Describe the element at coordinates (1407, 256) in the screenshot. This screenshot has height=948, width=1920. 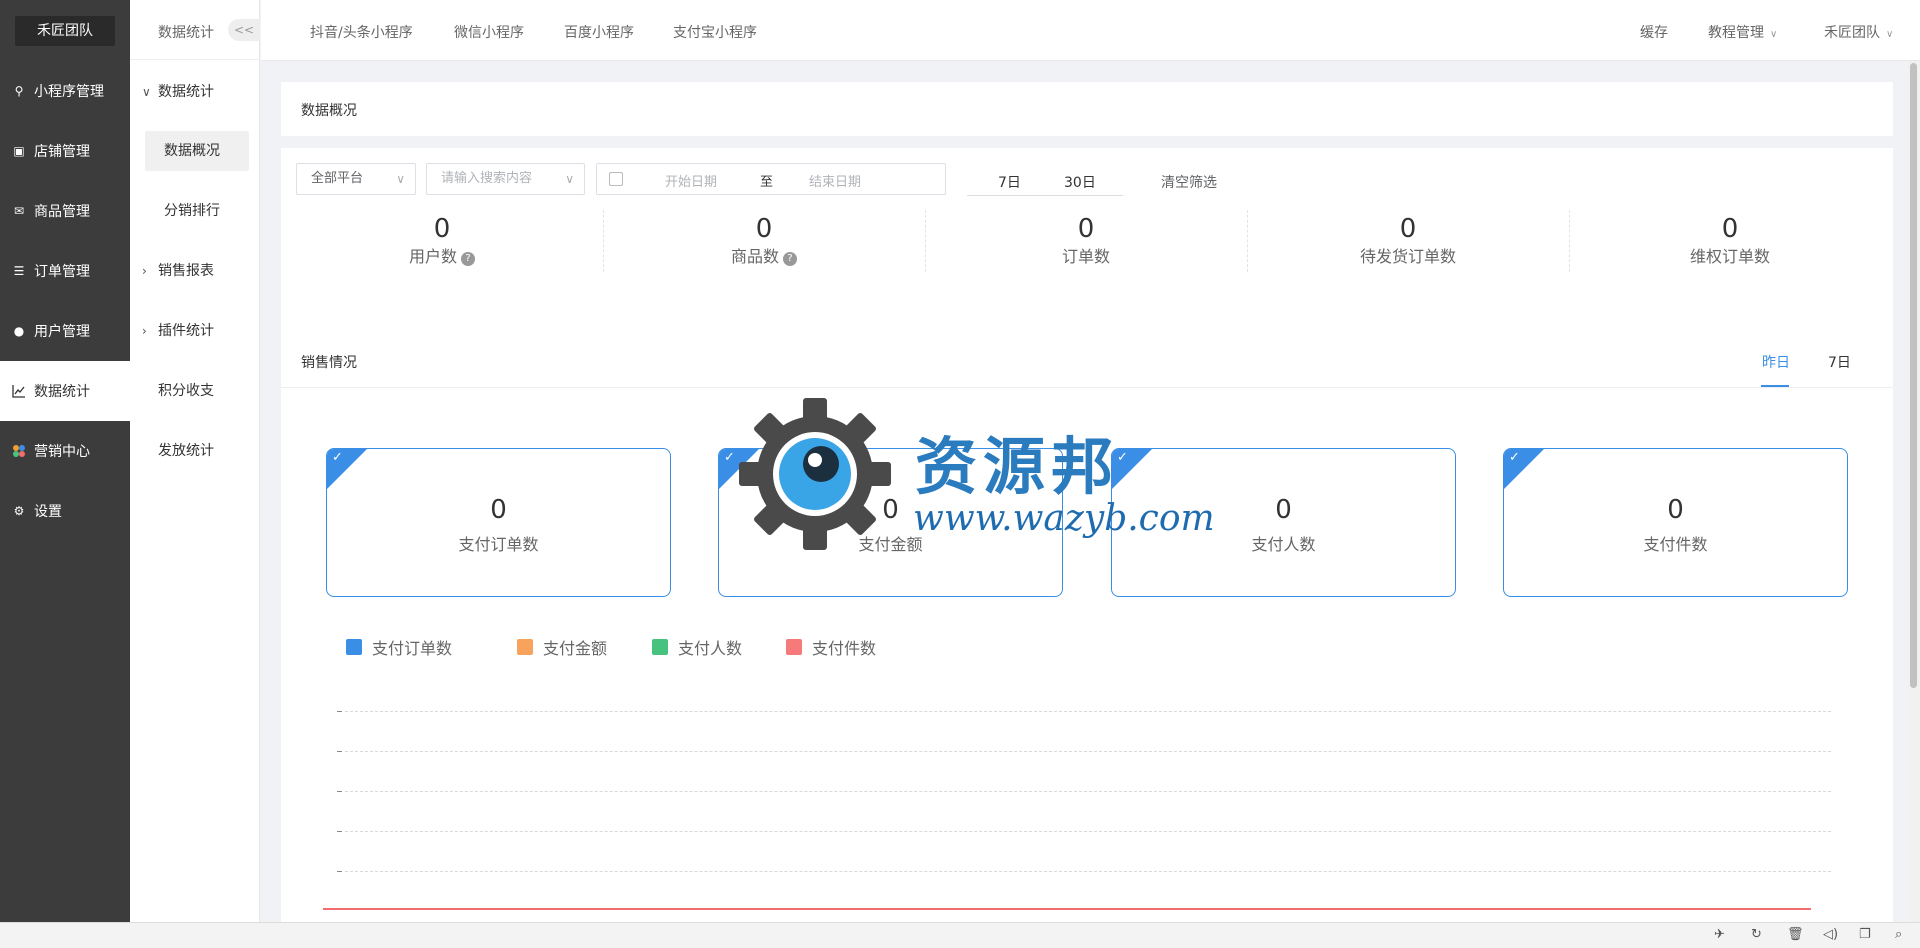
I see `stat-label: 待发货订单数` at that location.